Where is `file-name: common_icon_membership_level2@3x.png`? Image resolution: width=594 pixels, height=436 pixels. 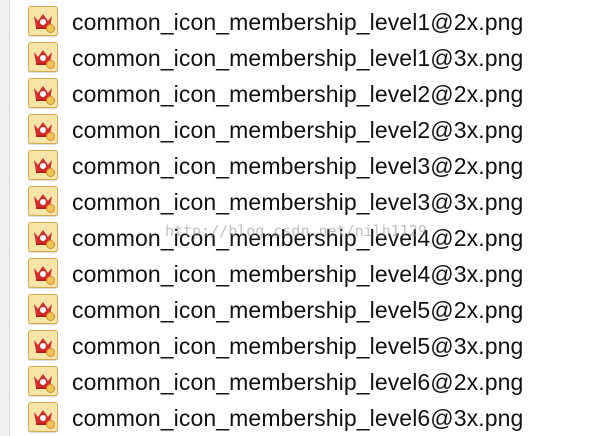 file-name: common_icon_membership_level2@3x.png is located at coordinates (298, 130).